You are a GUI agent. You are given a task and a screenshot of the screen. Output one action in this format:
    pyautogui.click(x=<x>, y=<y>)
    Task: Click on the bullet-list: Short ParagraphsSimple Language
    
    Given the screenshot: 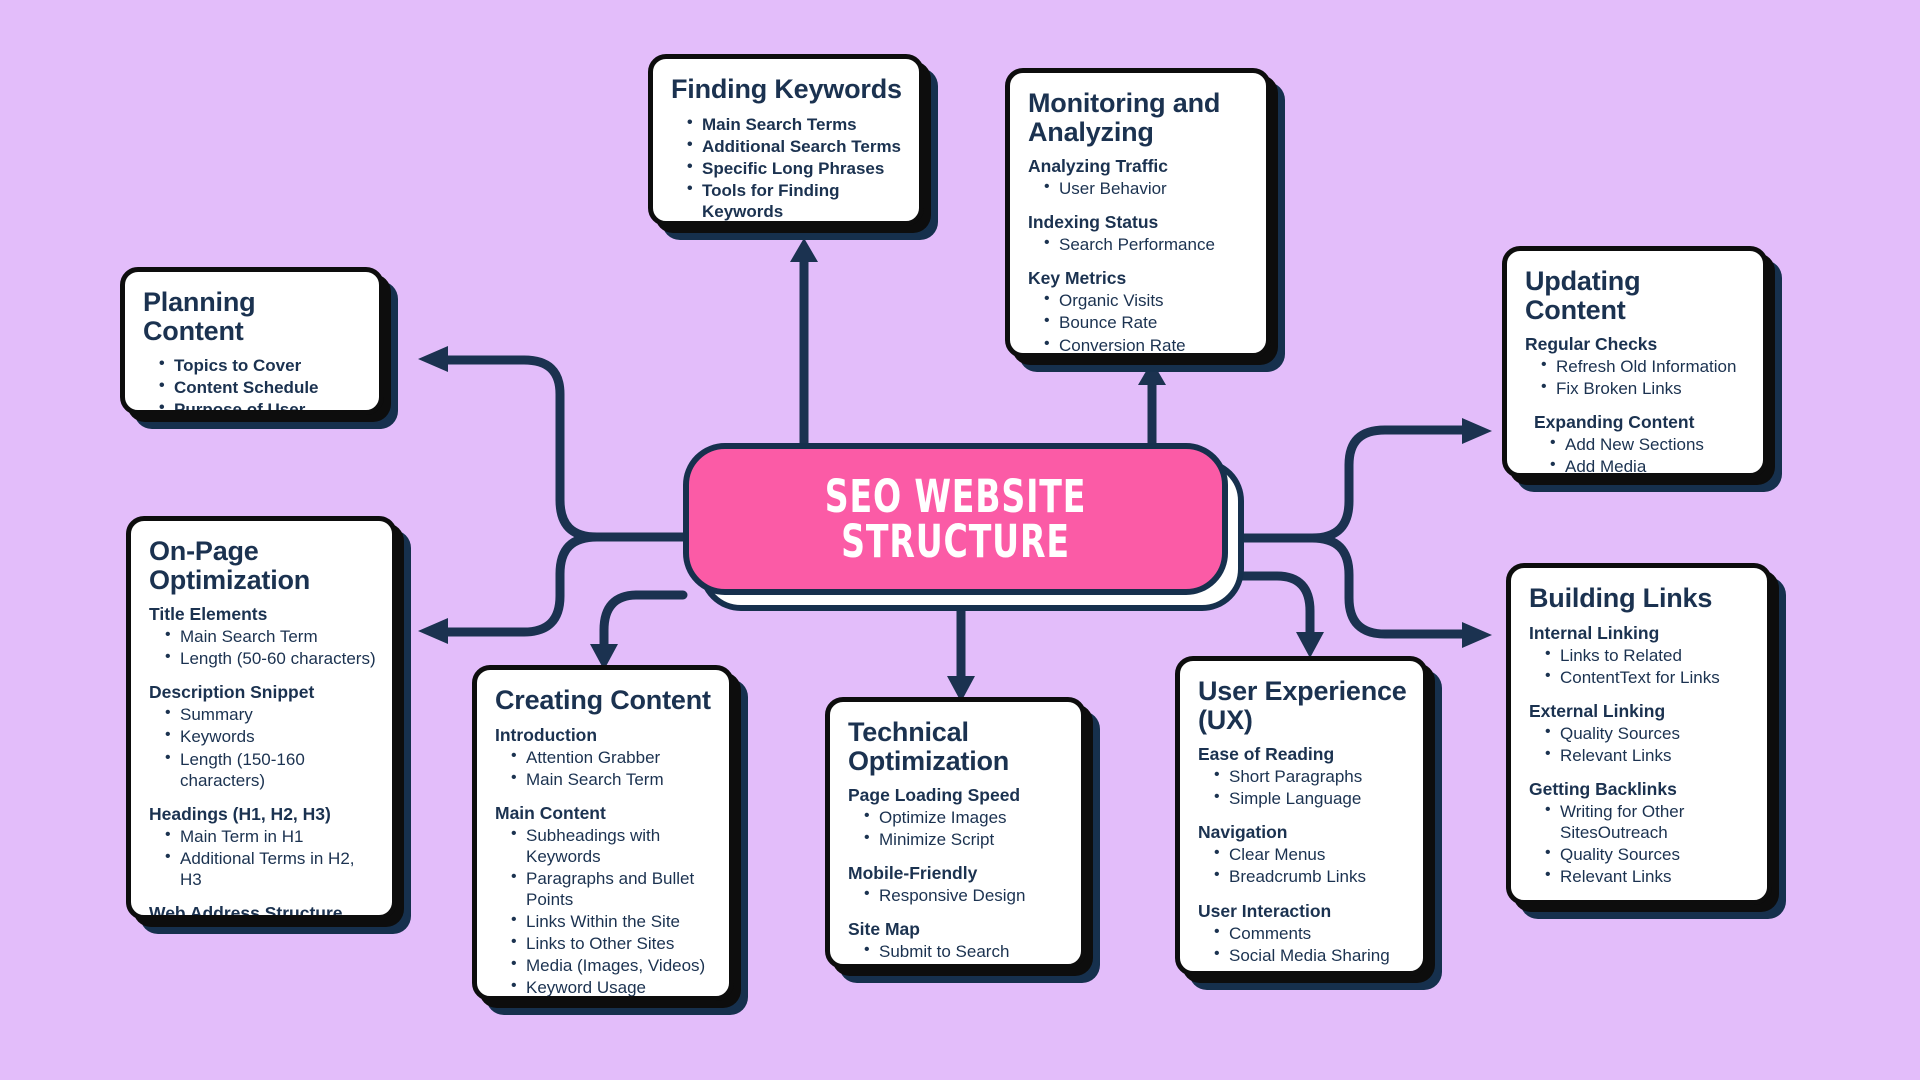 What is the action you would take?
    pyautogui.click(x=1302, y=787)
    